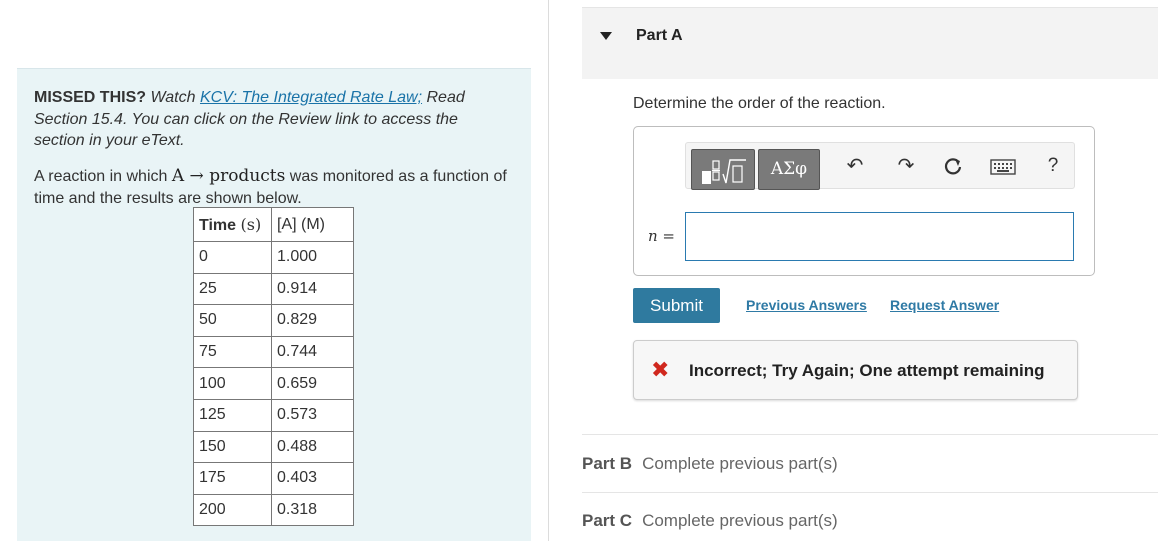  I want to click on table-row: 0 1.000, so click(273, 257).